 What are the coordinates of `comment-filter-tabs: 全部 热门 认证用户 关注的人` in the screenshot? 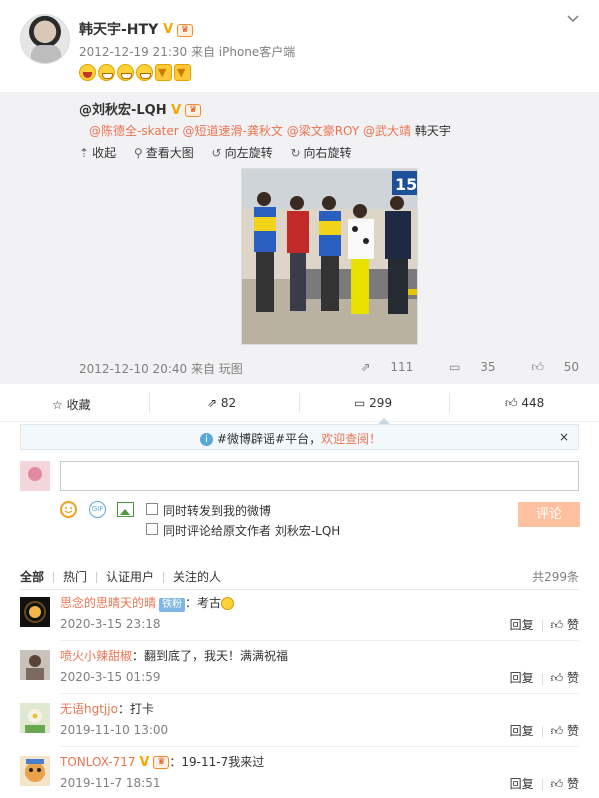 It's located at (120, 576).